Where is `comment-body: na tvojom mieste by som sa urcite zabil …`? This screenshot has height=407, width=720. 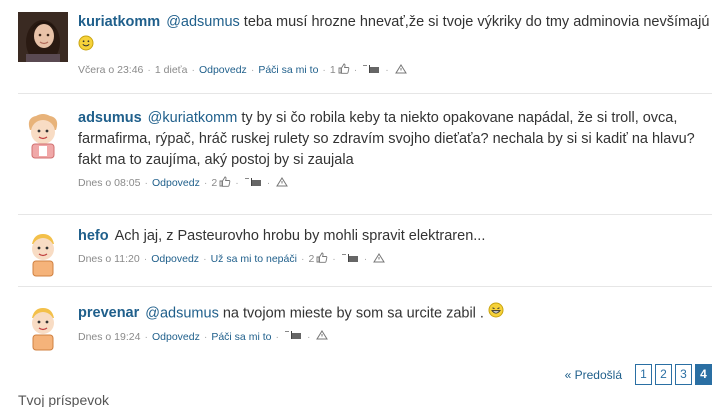 comment-body: na tvojom mieste by som sa urcite zabil … is located at coordinates (351, 313).